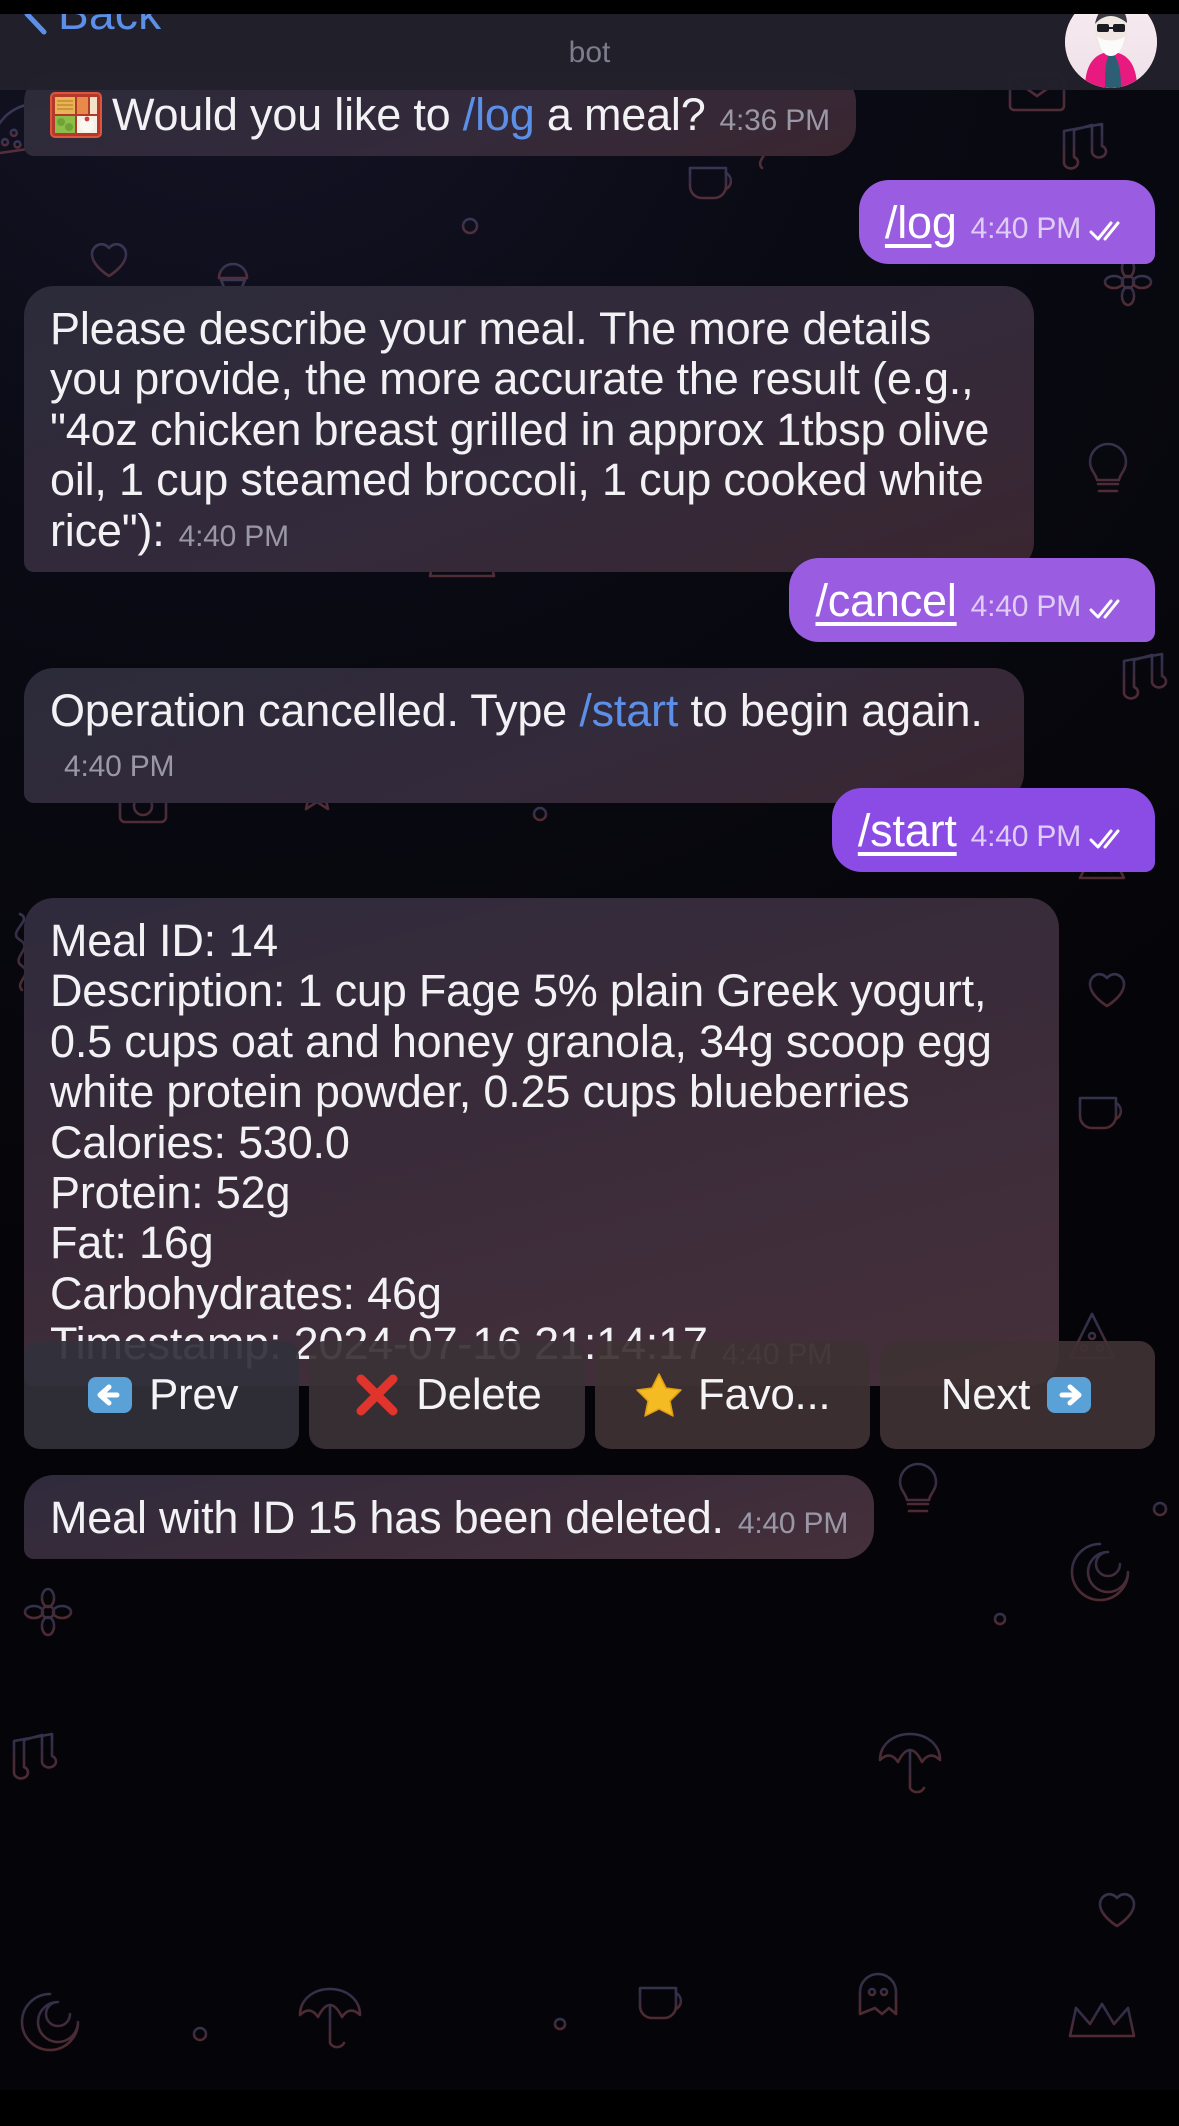  I want to click on prev-button: Prev, so click(162, 1395).